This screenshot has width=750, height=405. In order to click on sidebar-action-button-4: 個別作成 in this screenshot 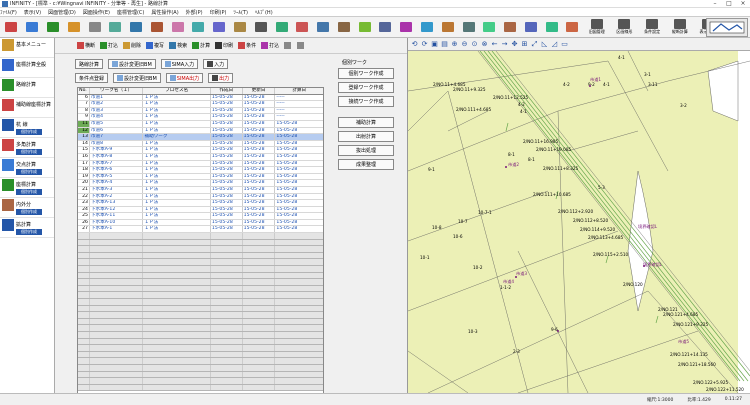, I will do `click(29, 132)`.